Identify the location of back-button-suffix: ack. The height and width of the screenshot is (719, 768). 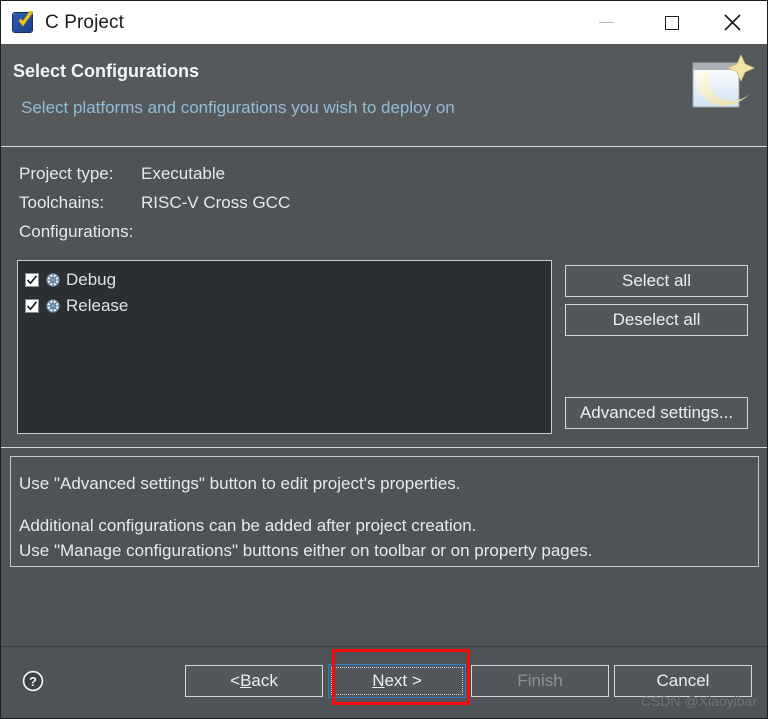
(264, 680).